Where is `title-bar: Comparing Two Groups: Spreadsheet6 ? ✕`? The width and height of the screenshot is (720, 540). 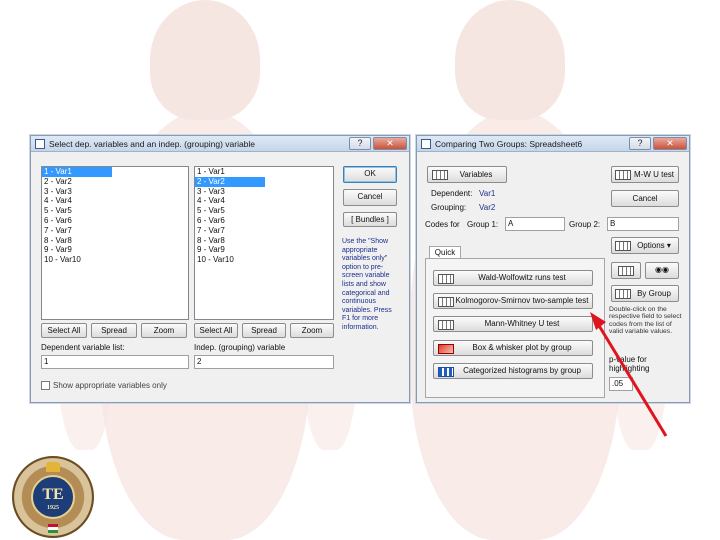 title-bar: Comparing Two Groups: Spreadsheet6 ? ✕ is located at coordinates (553, 144).